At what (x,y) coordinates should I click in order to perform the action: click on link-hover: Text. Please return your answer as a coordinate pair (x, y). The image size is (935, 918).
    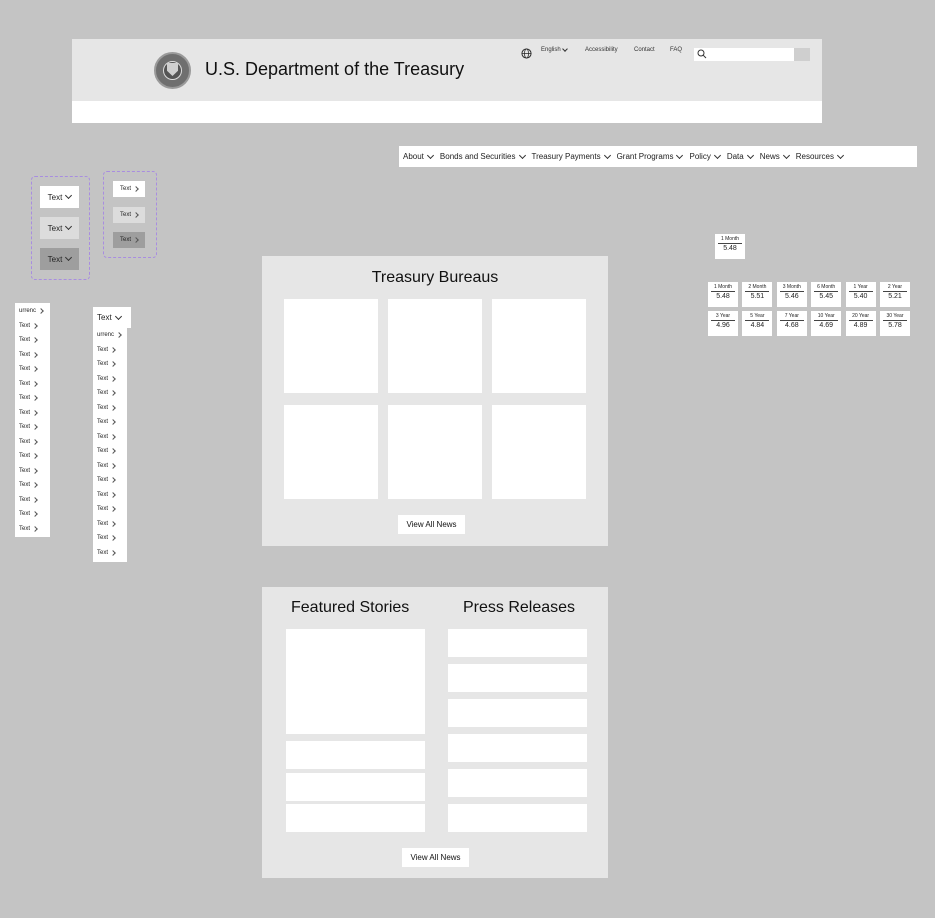
    Looking at the image, I should click on (129, 215).